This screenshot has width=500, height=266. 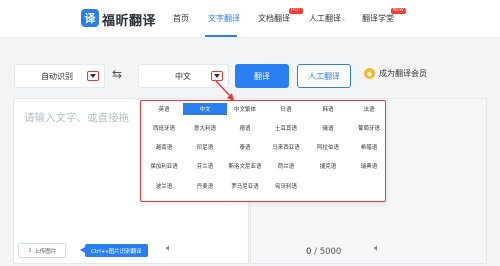 What do you see at coordinates (286, 147) in the screenshot?
I see `language-option: 马来西亚语` at bounding box center [286, 147].